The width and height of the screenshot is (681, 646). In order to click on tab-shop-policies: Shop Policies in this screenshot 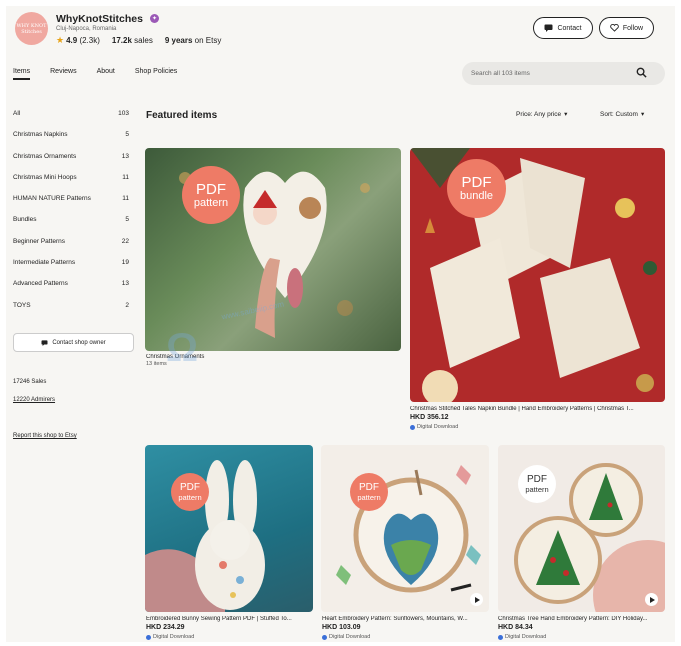, I will do `click(156, 74)`.